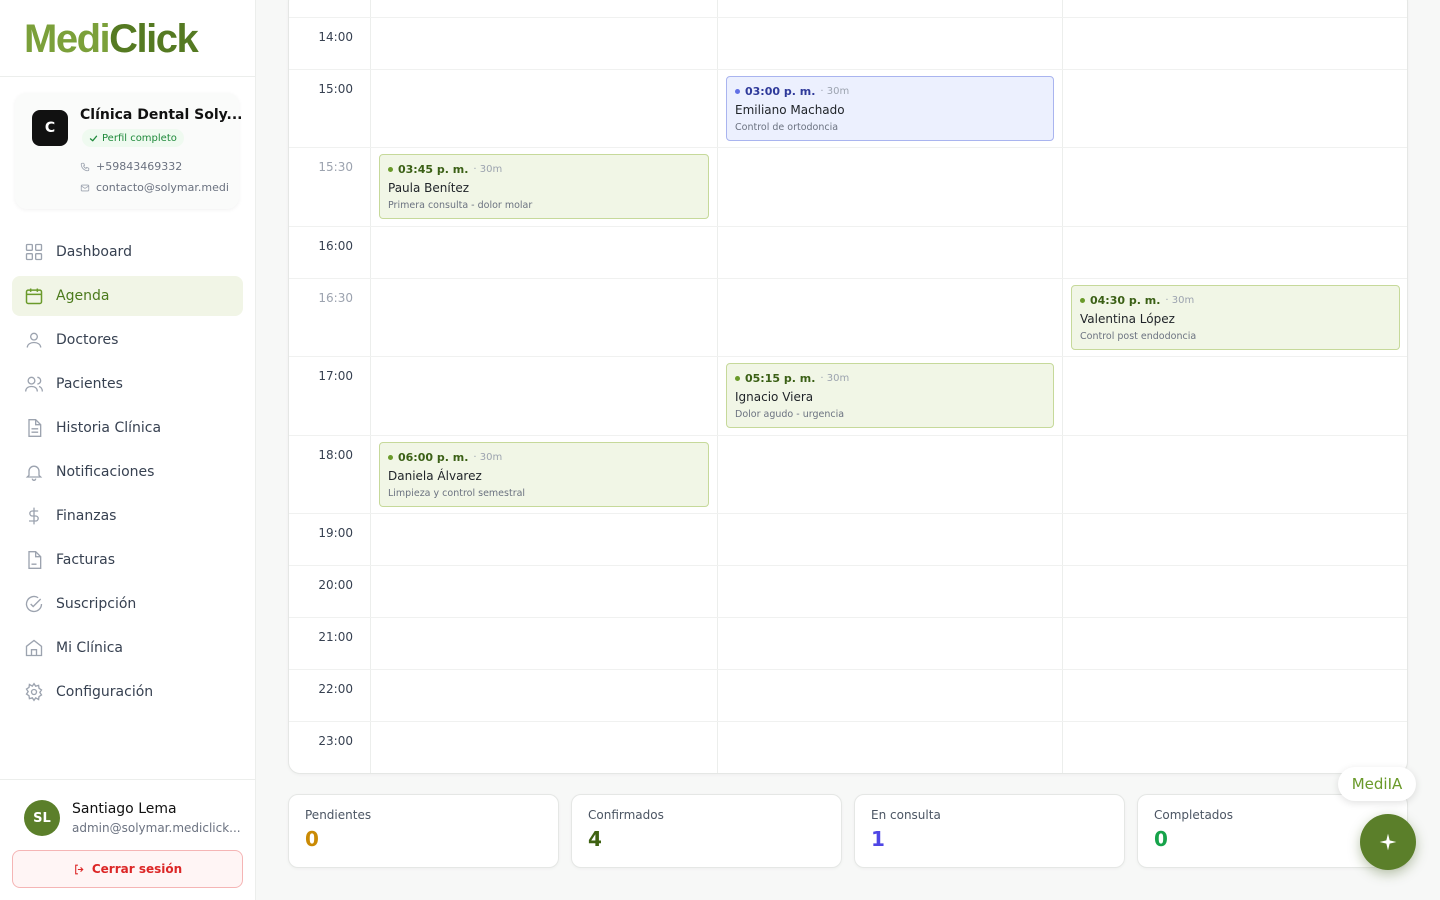 The image size is (1440, 900). What do you see at coordinates (370, 386) in the screenshot?
I see `time-column-divider` at bounding box center [370, 386].